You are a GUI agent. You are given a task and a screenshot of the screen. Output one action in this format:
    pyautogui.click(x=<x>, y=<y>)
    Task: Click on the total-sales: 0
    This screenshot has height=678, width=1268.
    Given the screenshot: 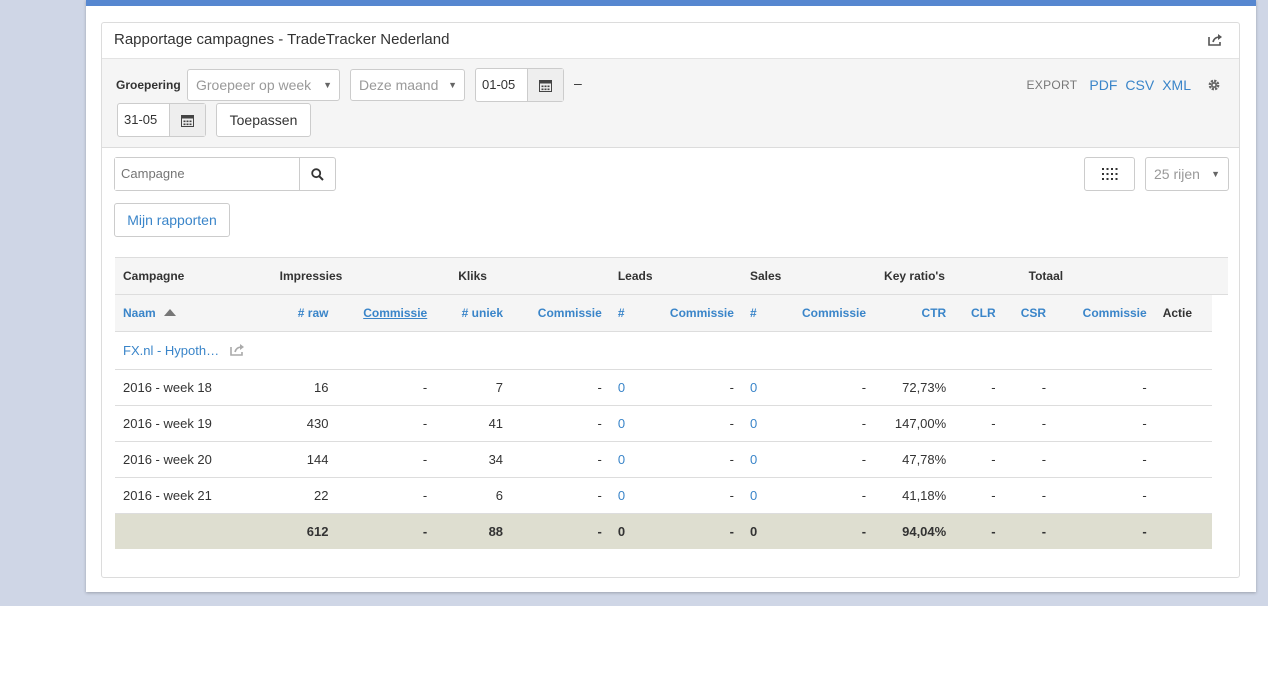 What is the action you would take?
    pyautogui.click(x=757, y=531)
    